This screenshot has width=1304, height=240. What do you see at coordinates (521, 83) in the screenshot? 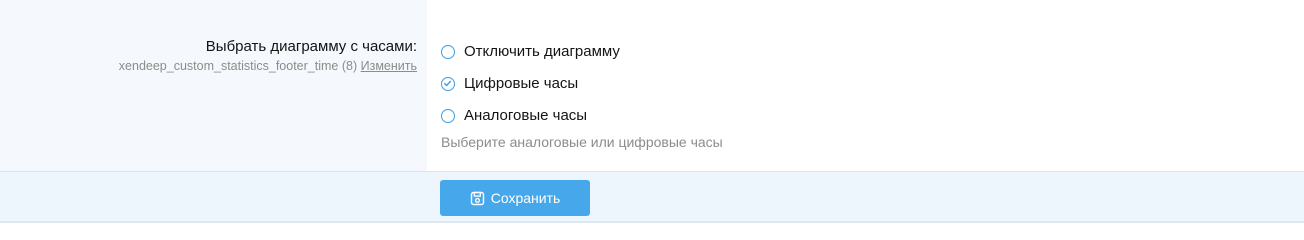
I see `radio-label: Цифровые часы` at bounding box center [521, 83].